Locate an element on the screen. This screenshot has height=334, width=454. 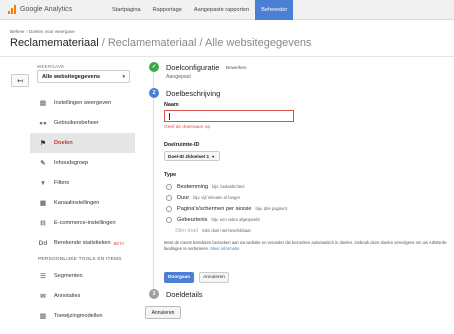
sidebar-item-label: Kanaalinstellingen is located at coordinates (77, 203).